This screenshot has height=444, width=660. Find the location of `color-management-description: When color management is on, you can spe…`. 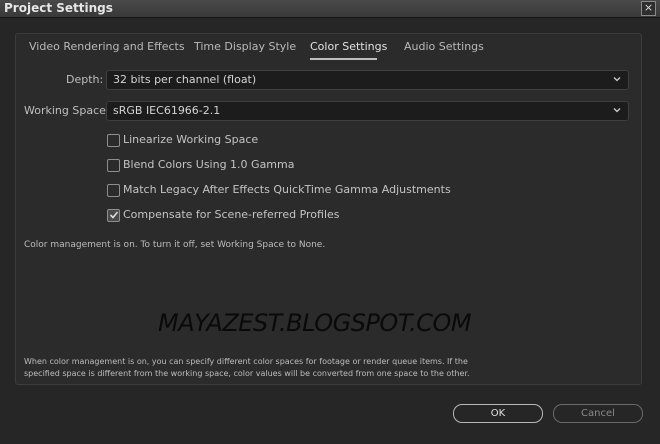

color-management-description: When color management is on, you can spe… is located at coordinates (247, 367).